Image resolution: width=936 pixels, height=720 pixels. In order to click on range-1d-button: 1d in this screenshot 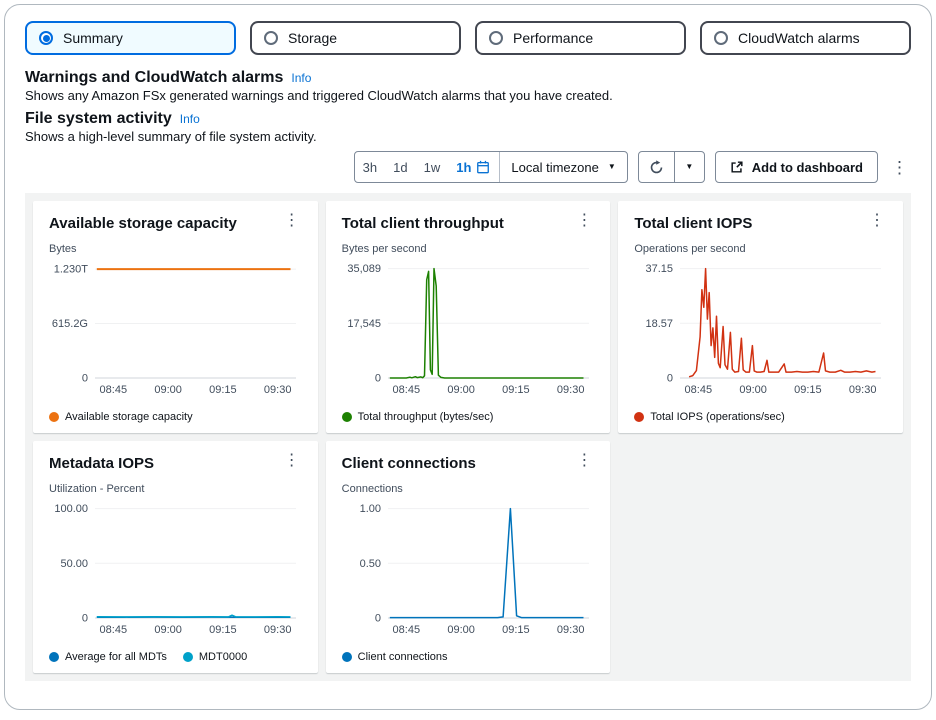, I will do `click(400, 167)`.